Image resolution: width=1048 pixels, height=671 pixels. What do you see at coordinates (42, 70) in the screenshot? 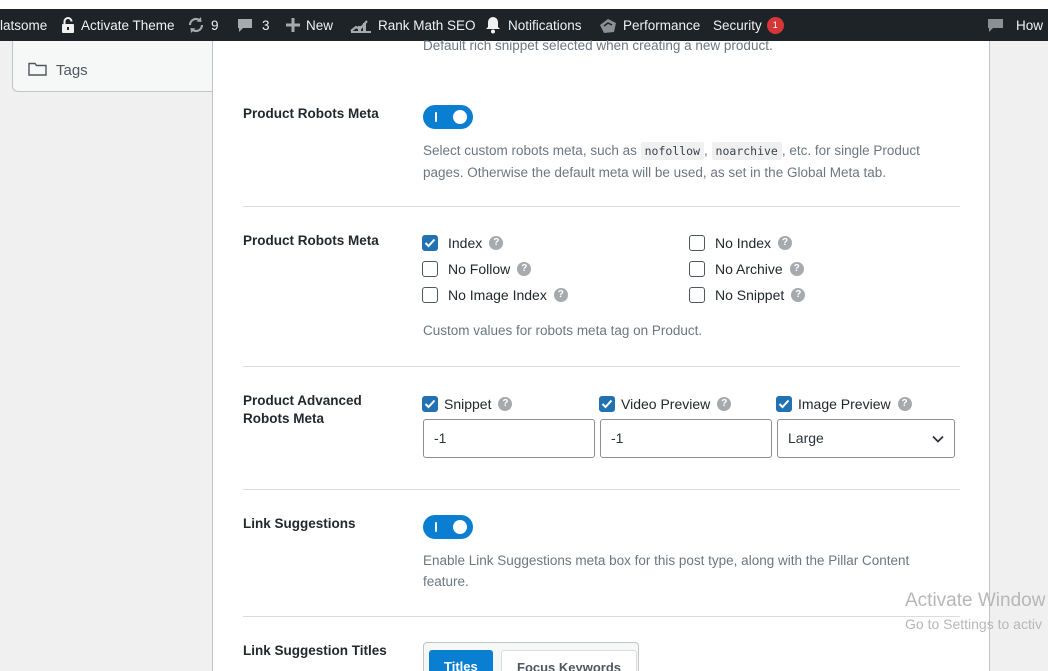
I see `folder-icon` at bounding box center [42, 70].